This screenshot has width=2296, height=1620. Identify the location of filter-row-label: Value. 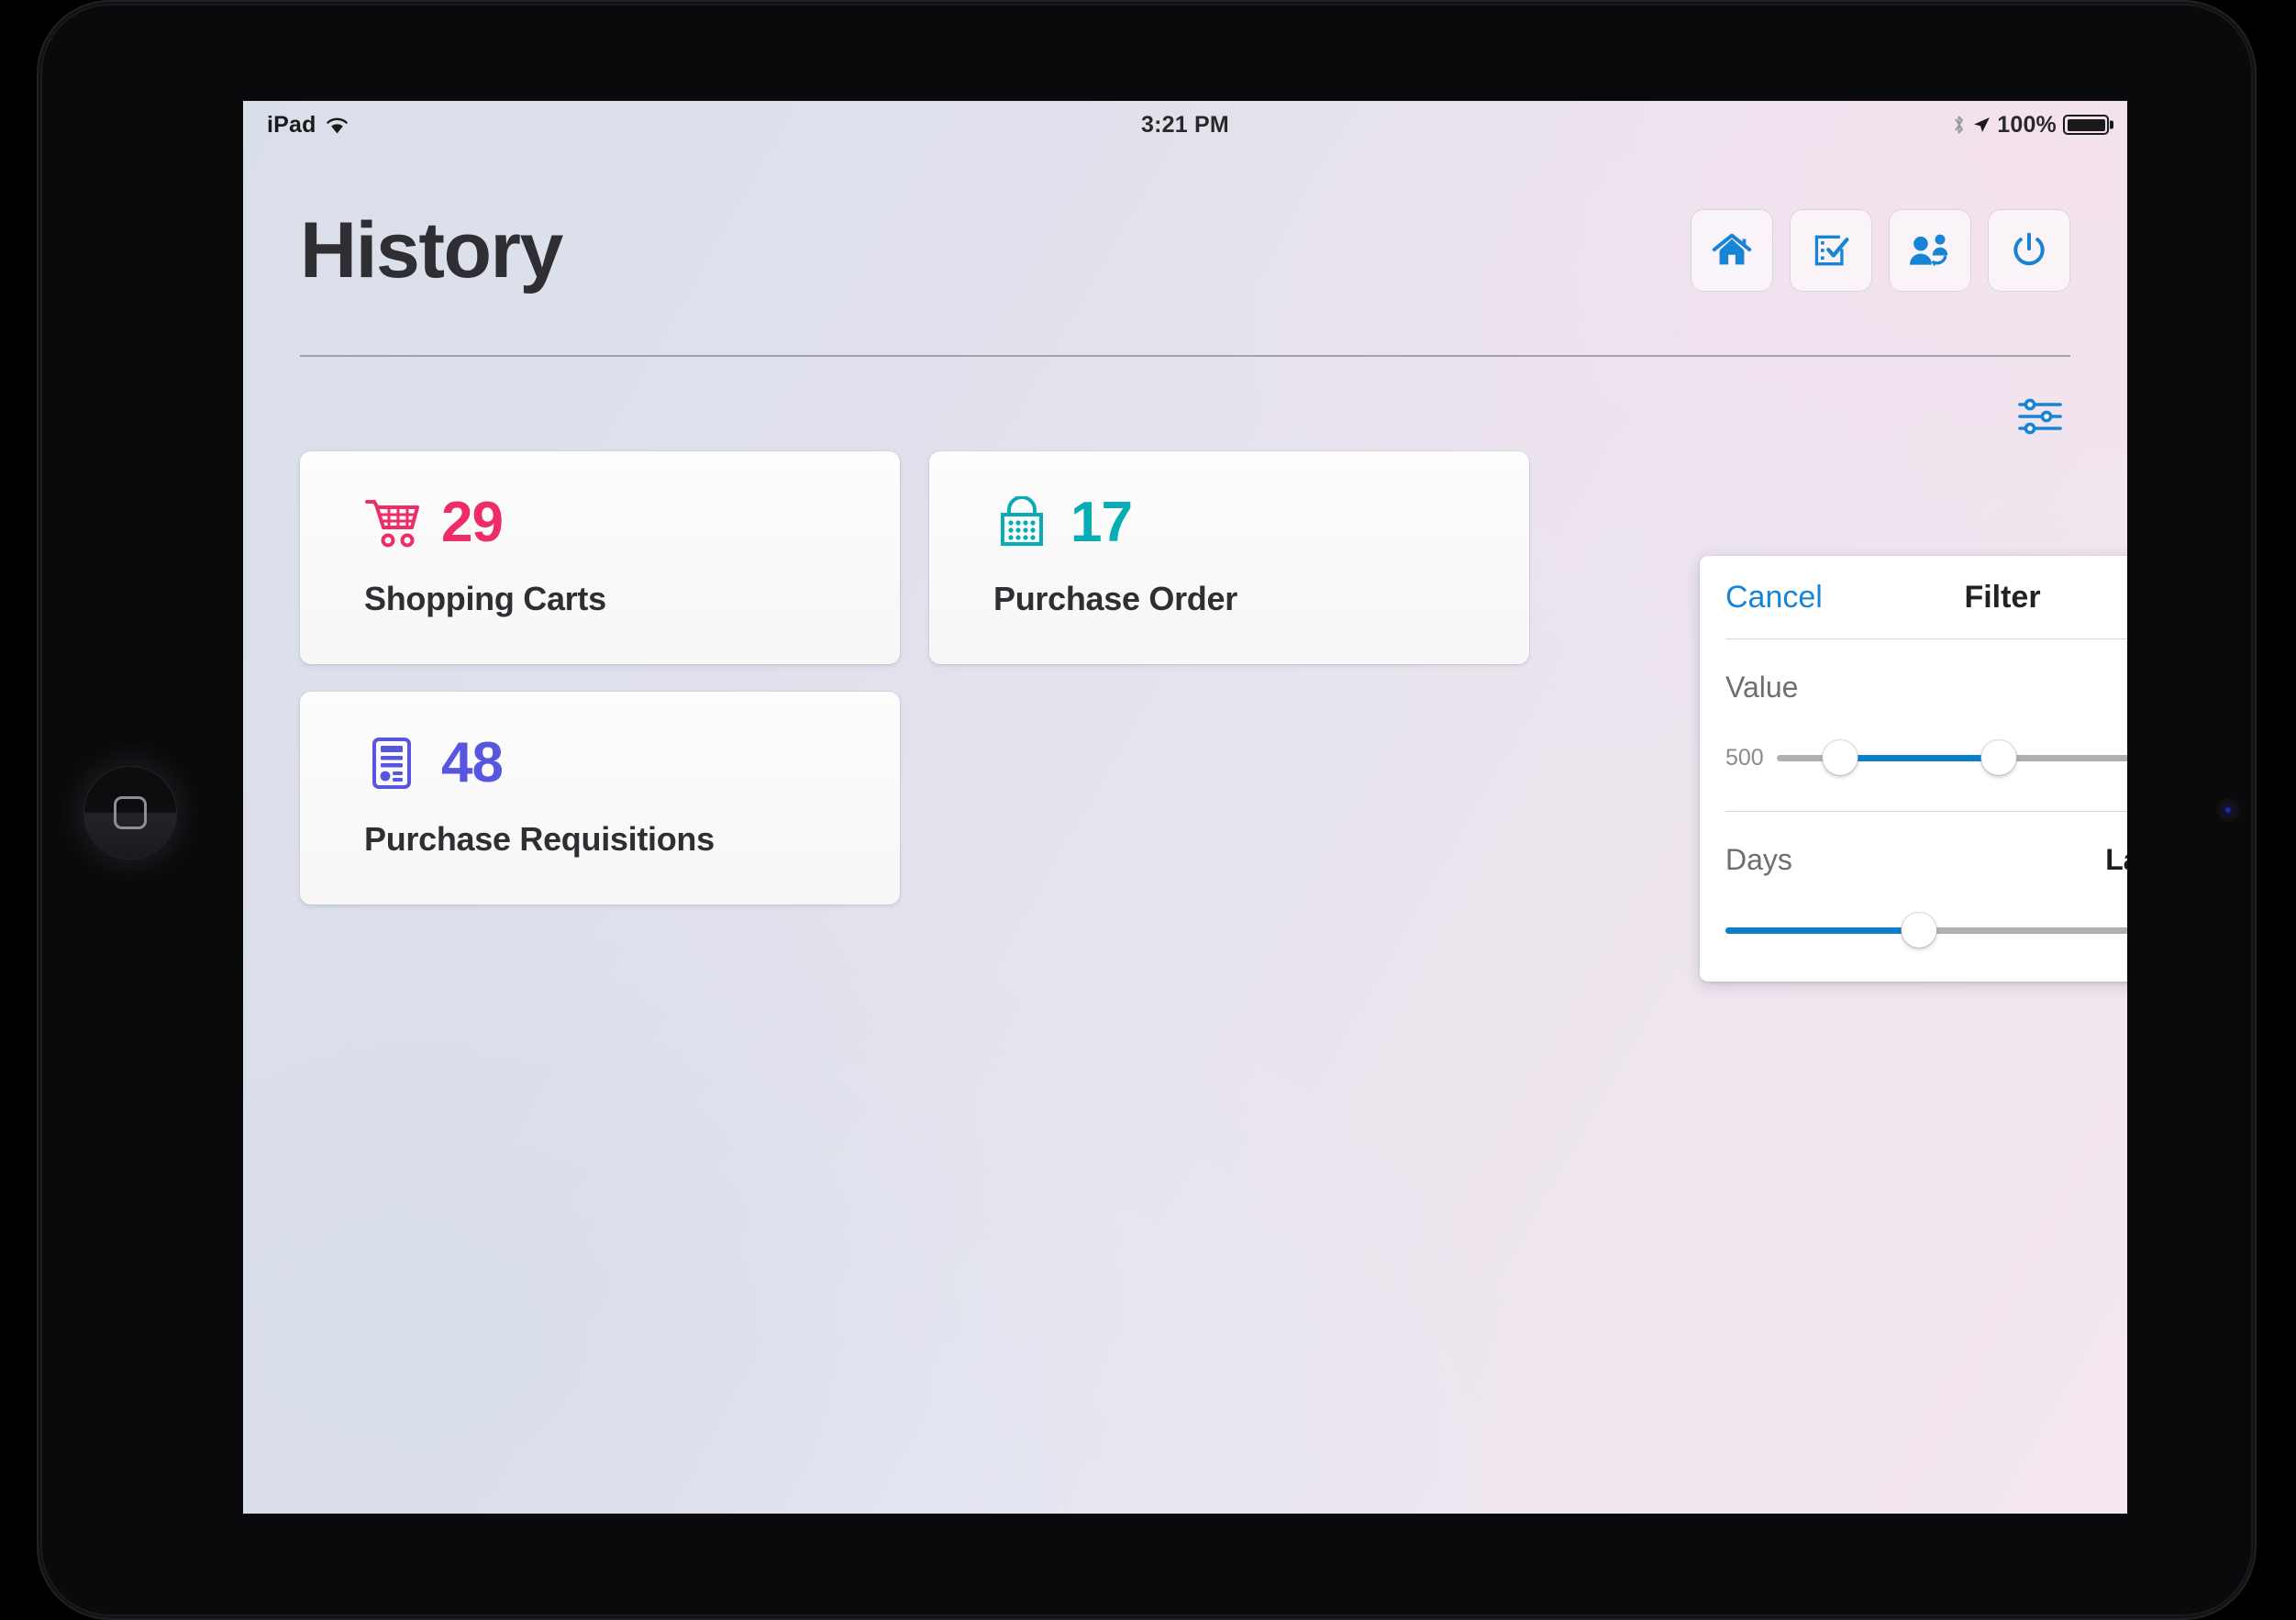
(1762, 687).